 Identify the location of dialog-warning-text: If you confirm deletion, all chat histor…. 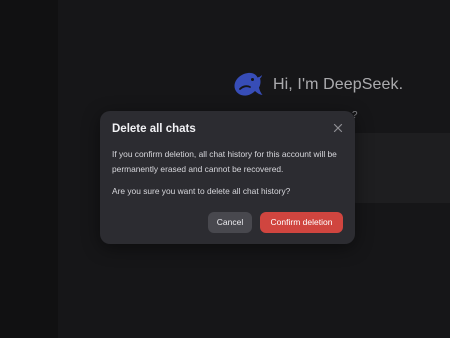
(224, 161).